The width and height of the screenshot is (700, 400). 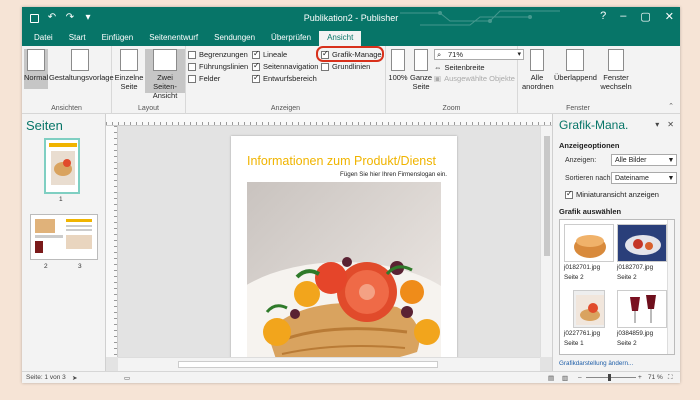 What do you see at coordinates (52, 18) in the screenshot?
I see `undo-icon: ↶` at bounding box center [52, 18].